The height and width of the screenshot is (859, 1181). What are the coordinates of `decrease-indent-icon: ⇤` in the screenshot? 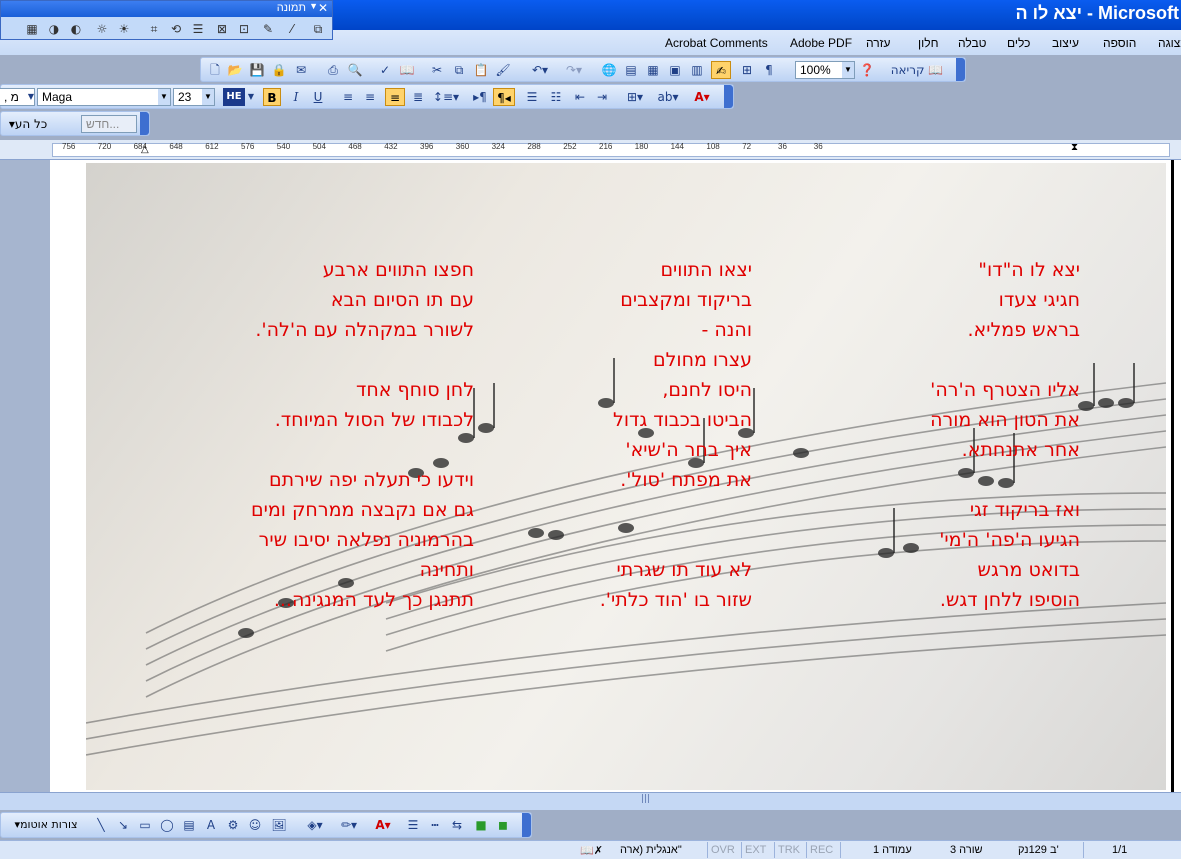 It's located at (580, 97).